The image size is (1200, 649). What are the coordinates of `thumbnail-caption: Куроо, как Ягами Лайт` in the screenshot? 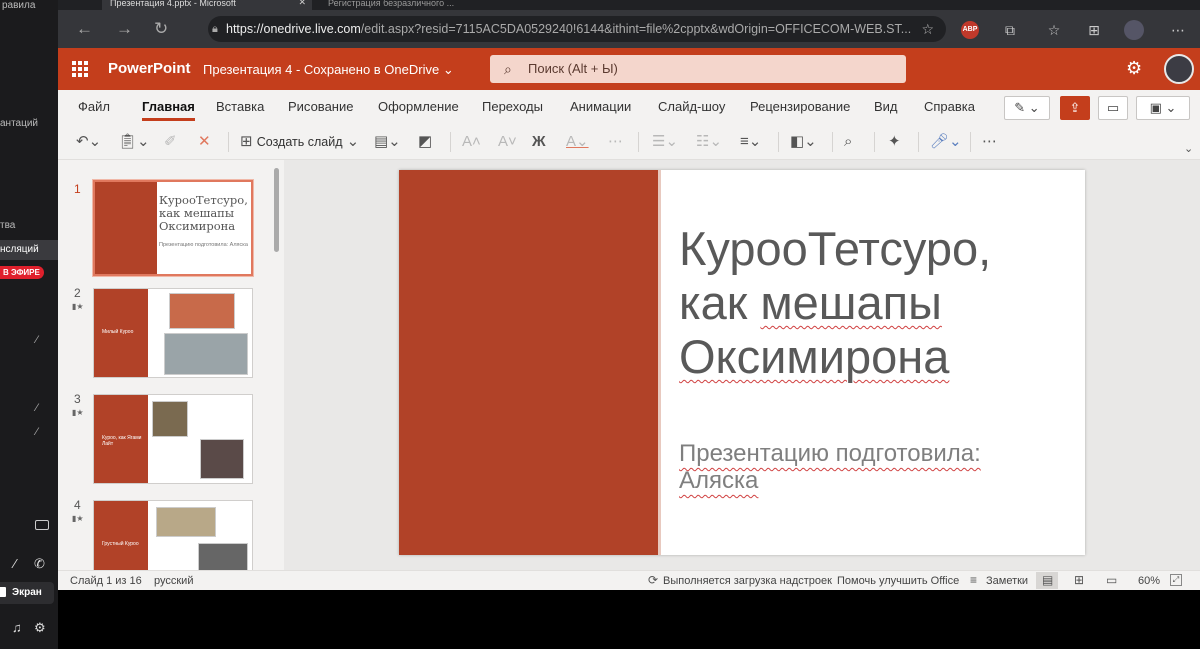 It's located at (122, 441).